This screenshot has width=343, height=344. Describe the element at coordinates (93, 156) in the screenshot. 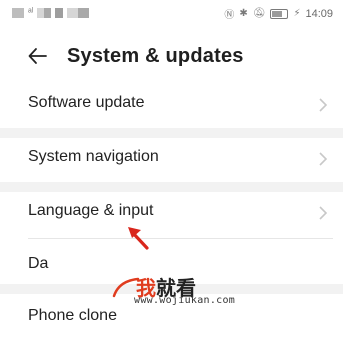

I see `settings-item-label: System navigation` at that location.